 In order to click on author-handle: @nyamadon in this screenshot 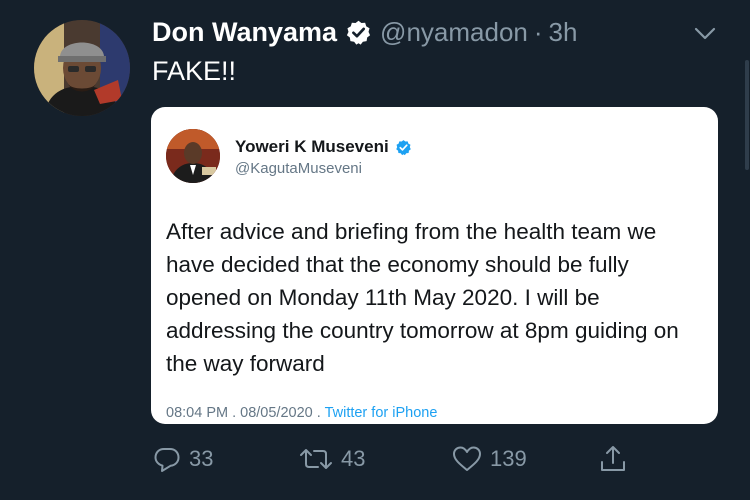, I will do `click(454, 32)`.